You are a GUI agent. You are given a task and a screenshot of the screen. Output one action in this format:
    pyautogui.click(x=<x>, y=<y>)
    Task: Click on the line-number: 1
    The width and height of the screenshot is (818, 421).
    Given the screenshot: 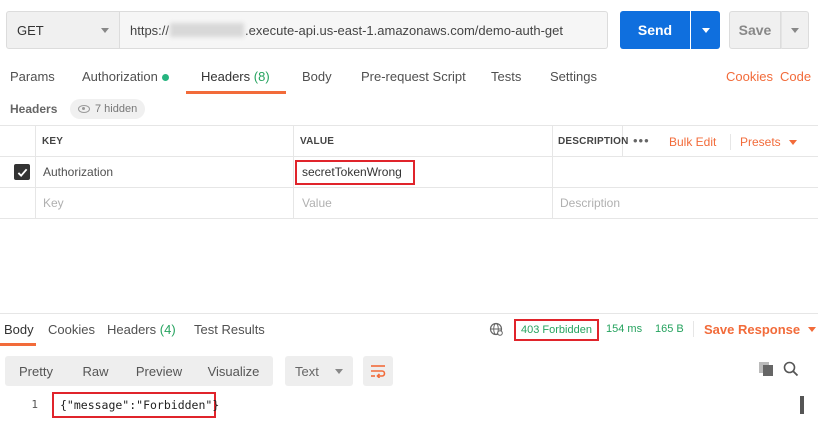 What is the action you would take?
    pyautogui.click(x=34, y=404)
    